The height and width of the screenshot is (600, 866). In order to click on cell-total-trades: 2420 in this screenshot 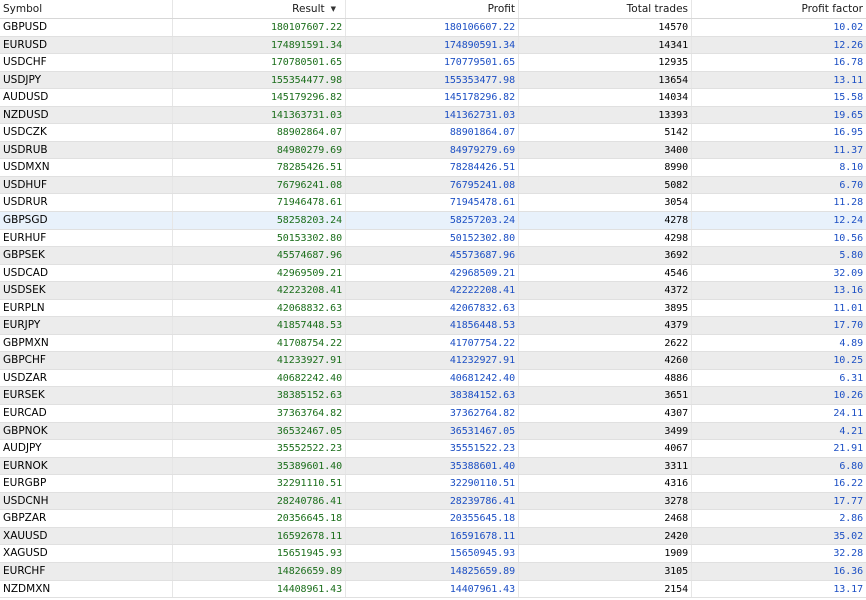, I will do `click(605, 536)`.